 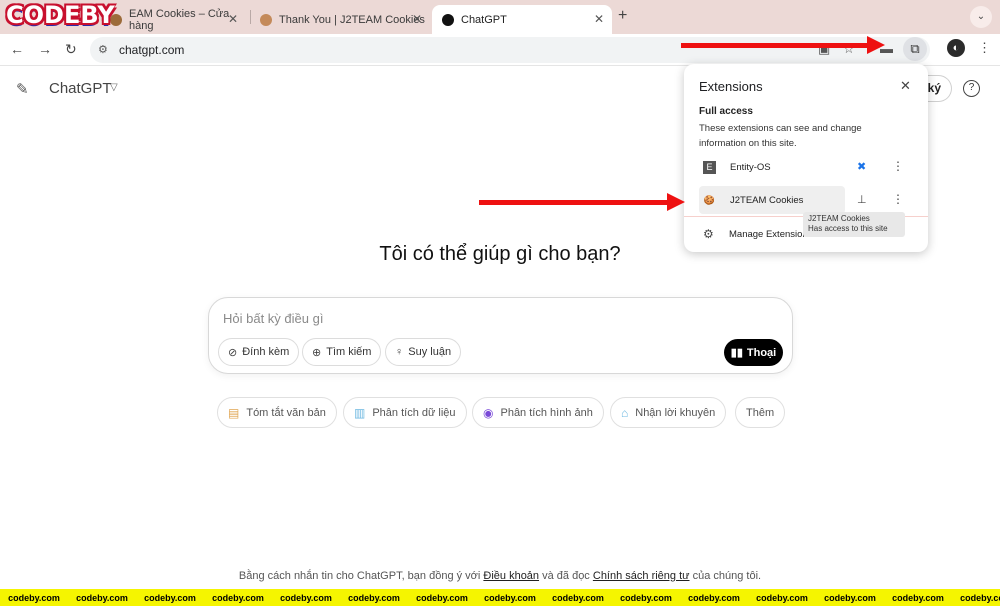 What do you see at coordinates (317, 352) in the screenshot?
I see `globe-icon: ⊕` at bounding box center [317, 352].